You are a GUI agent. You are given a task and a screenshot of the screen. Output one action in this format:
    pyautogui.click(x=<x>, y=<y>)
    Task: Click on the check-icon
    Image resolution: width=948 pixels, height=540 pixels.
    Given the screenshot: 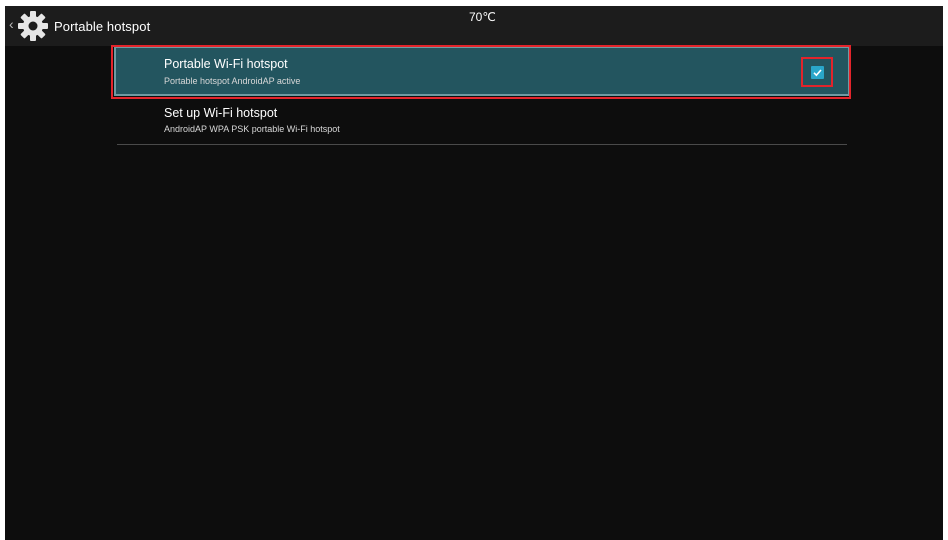 What is the action you would take?
    pyautogui.click(x=817, y=73)
    